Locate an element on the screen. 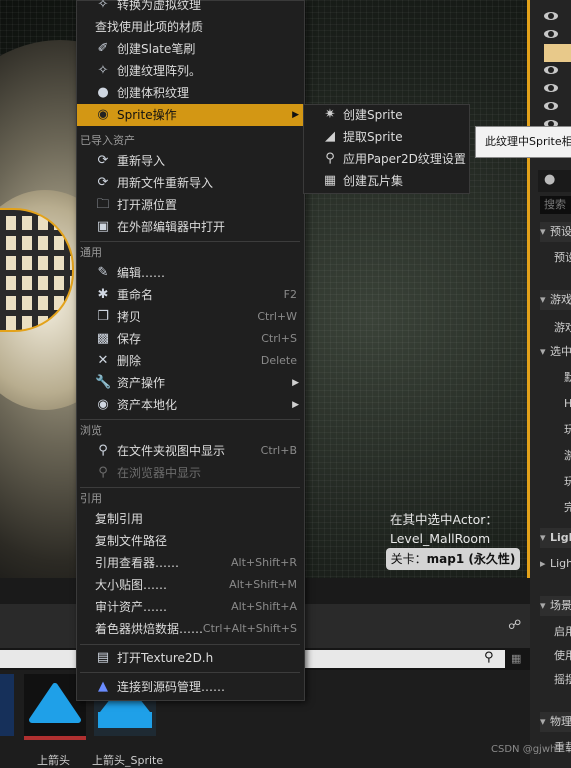 The height and width of the screenshot is (768, 571). level-badge: 关卡：map1 (永久性) is located at coordinates (453, 559).